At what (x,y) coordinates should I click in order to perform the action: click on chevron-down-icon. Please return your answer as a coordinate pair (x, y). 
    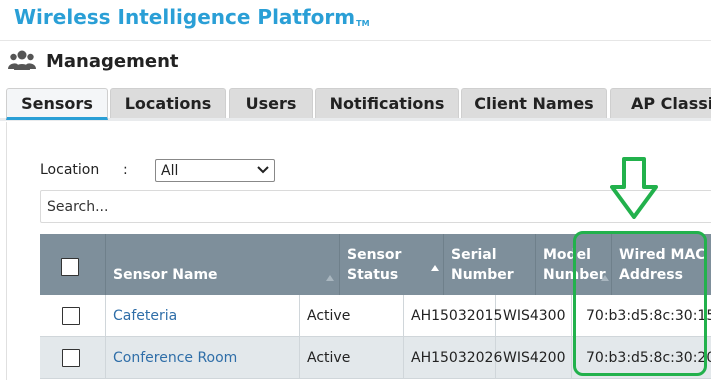
    Looking at the image, I should click on (263, 170).